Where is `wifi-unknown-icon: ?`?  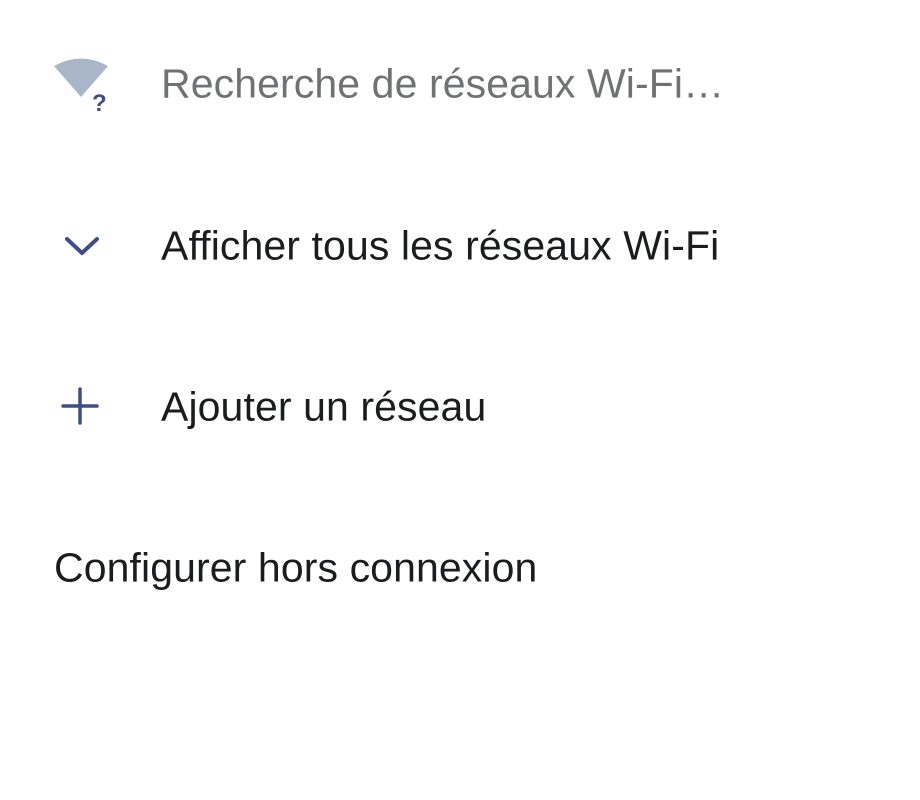 wifi-unknown-icon: ? is located at coordinates (81, 84).